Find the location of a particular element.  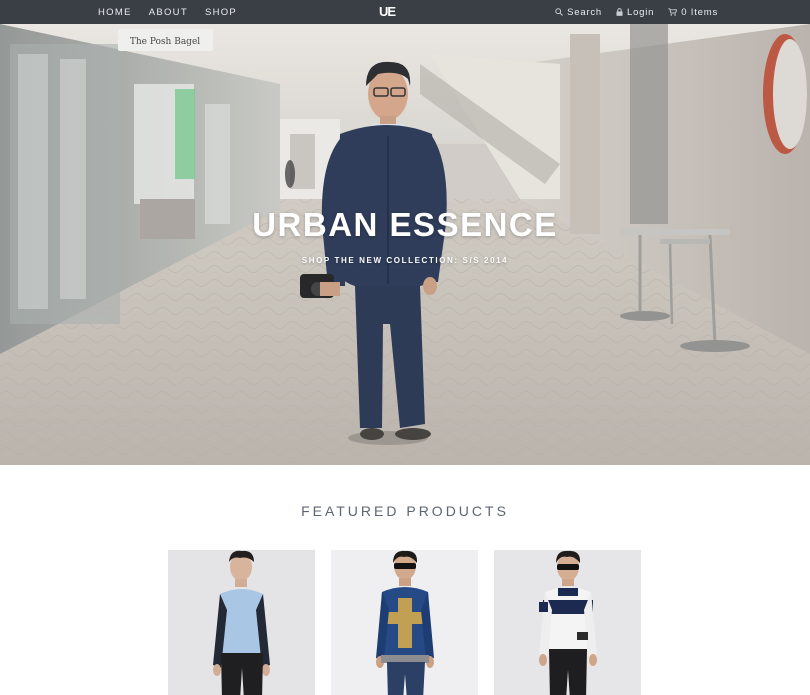

hero-subtitle-link: SHOP THE NEW COLLECTION: S/S 2014 is located at coordinates (405, 260).